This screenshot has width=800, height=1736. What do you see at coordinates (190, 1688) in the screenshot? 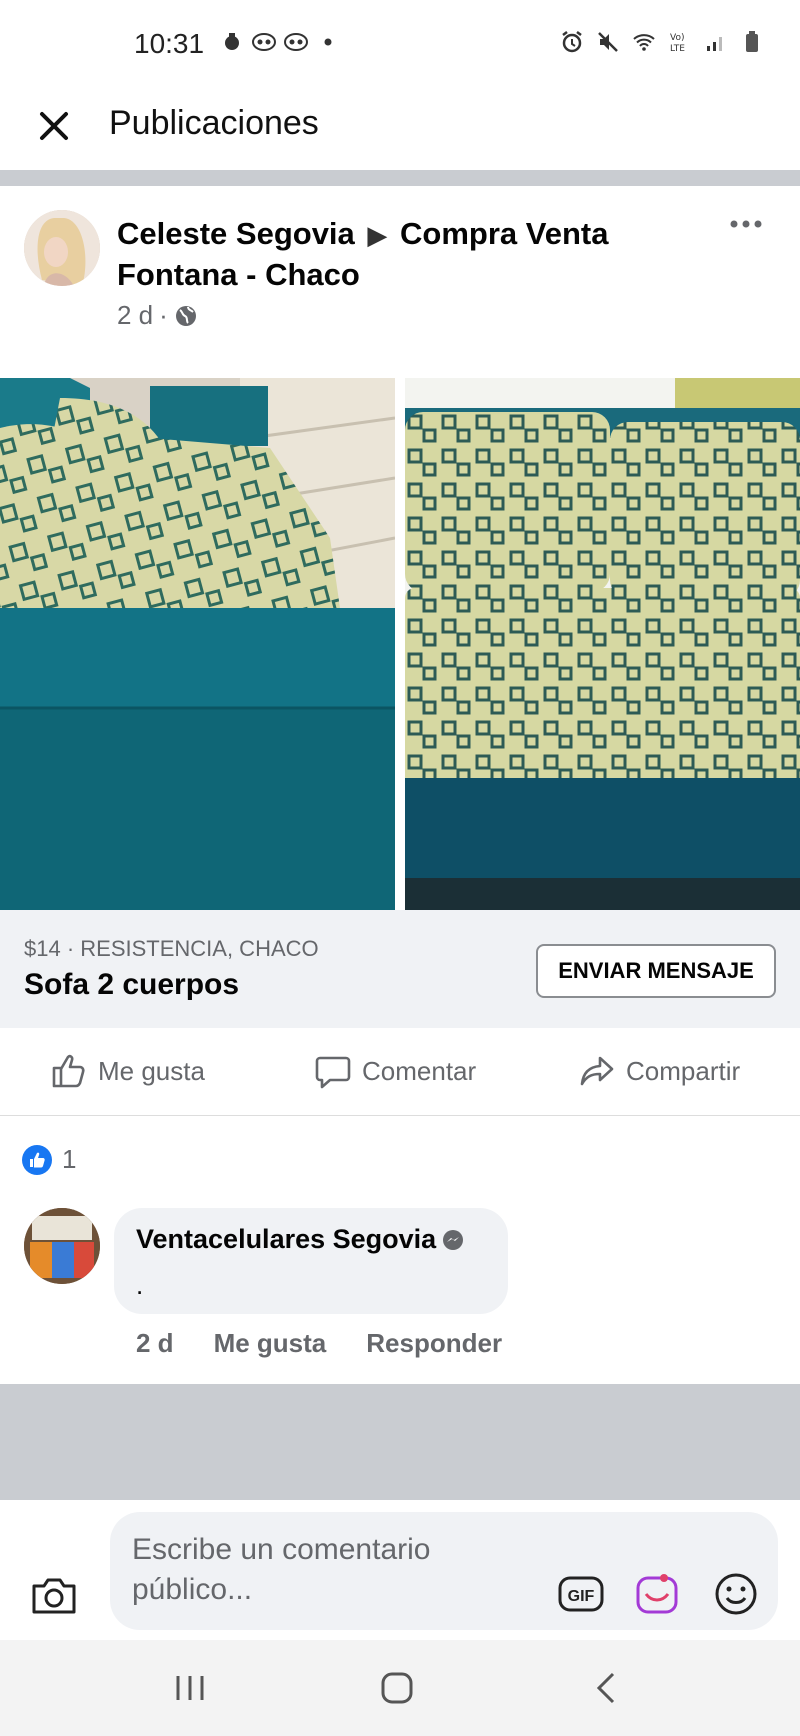
I see `recents-icon` at bounding box center [190, 1688].